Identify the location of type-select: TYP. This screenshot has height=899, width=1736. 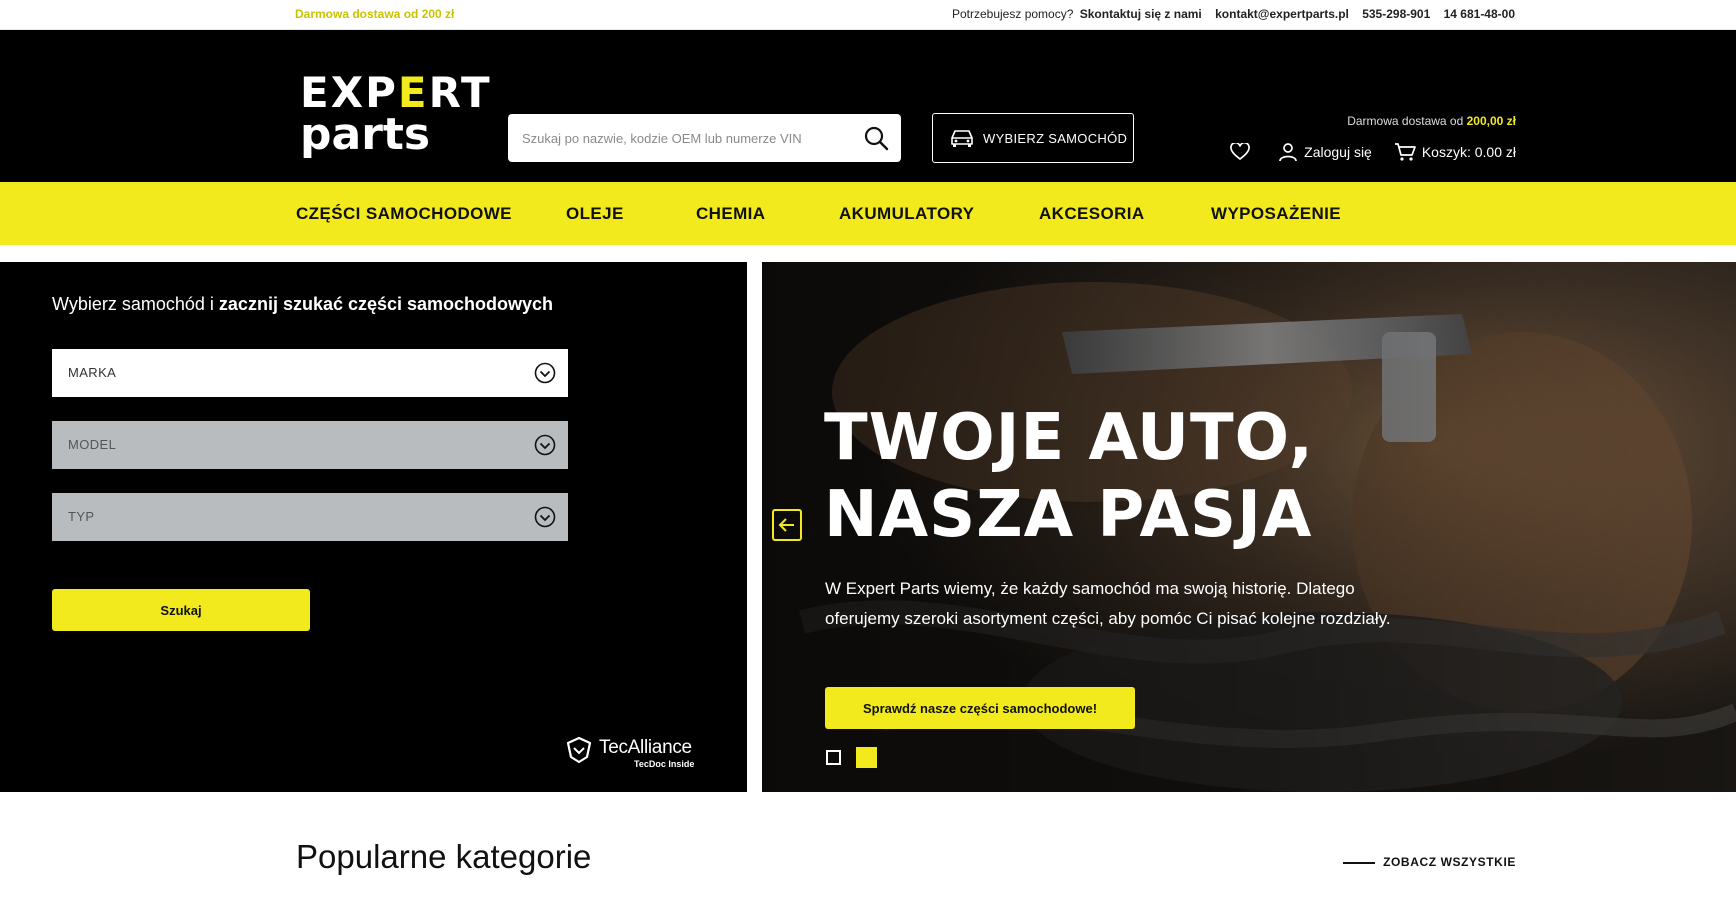
(310, 517).